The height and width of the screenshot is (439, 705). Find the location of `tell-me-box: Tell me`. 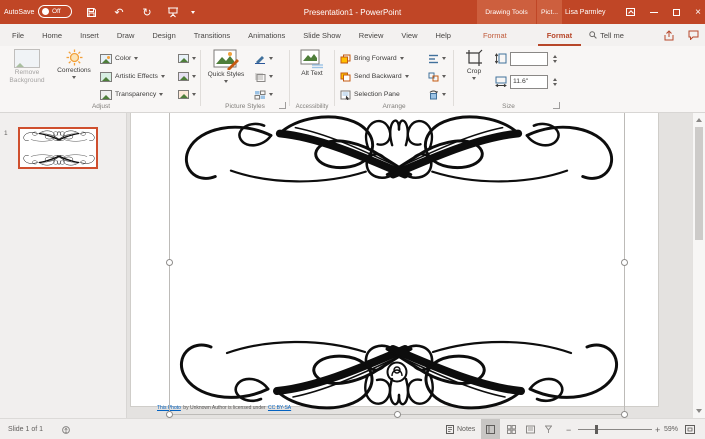

tell-me-box: Tell me is located at coordinates (606, 35).